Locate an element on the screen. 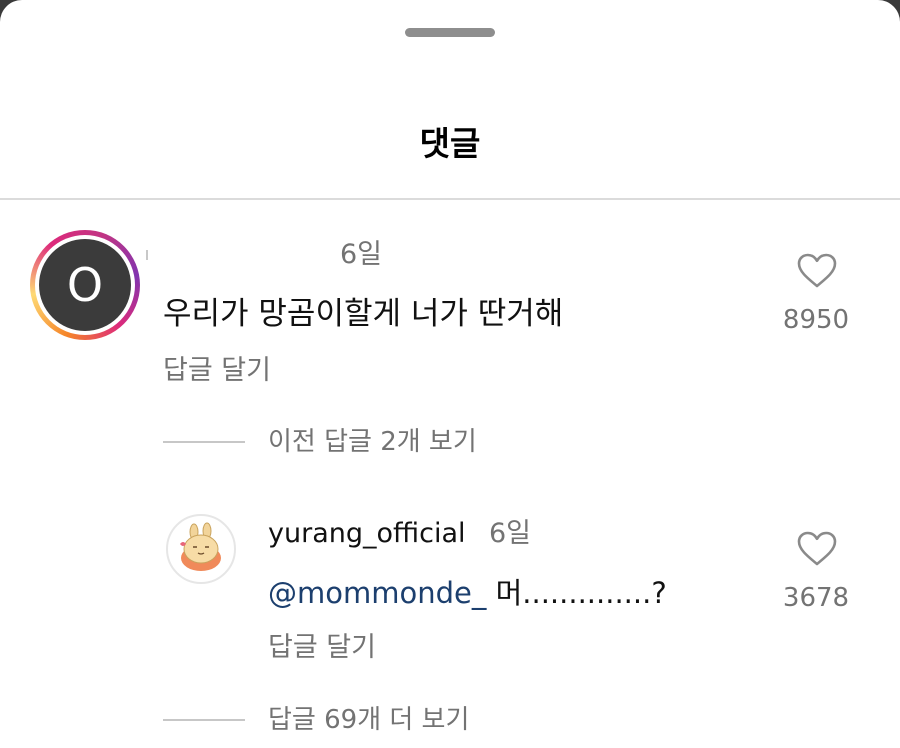  reply-button: 답글 달기 is located at coordinates (217, 371).